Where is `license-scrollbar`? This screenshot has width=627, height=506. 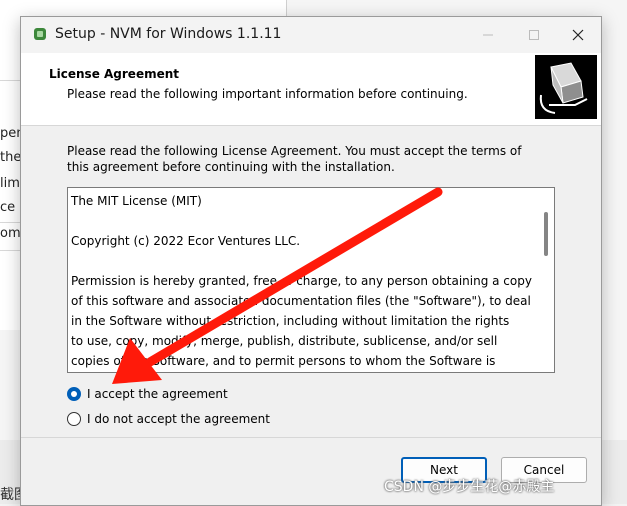
license-scrollbar is located at coordinates (546, 280).